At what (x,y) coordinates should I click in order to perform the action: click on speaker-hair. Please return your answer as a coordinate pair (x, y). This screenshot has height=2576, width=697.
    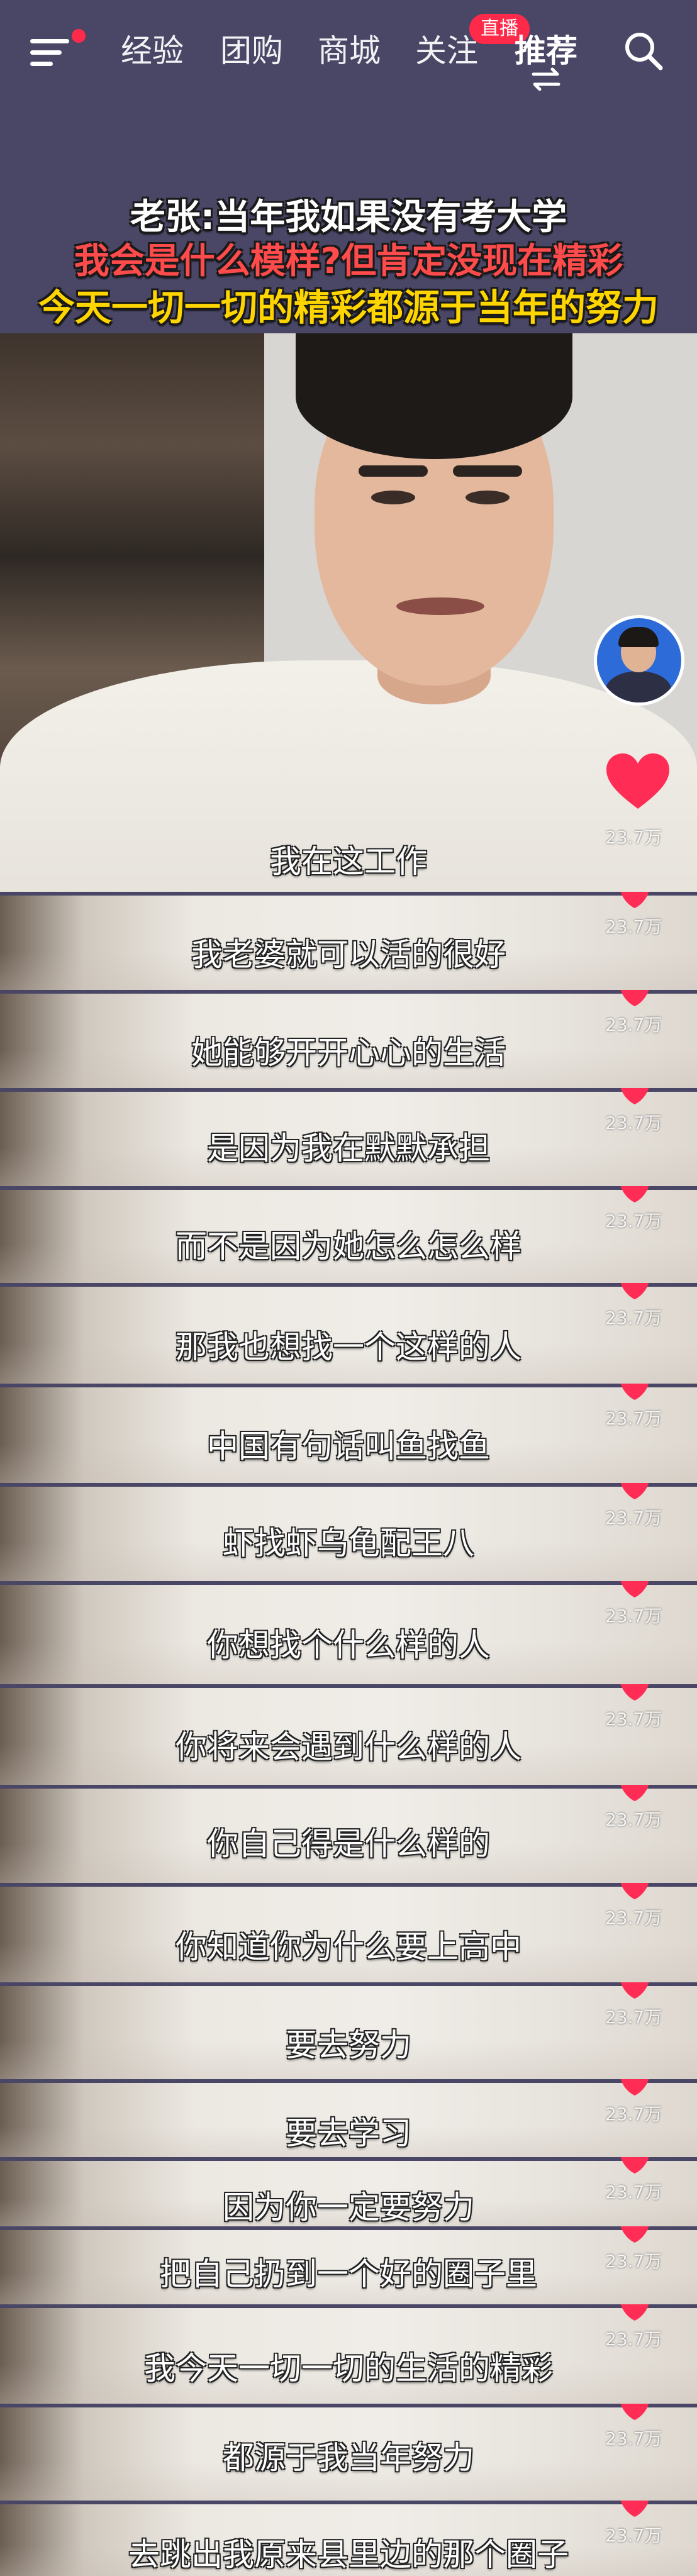
    Looking at the image, I should click on (434, 396).